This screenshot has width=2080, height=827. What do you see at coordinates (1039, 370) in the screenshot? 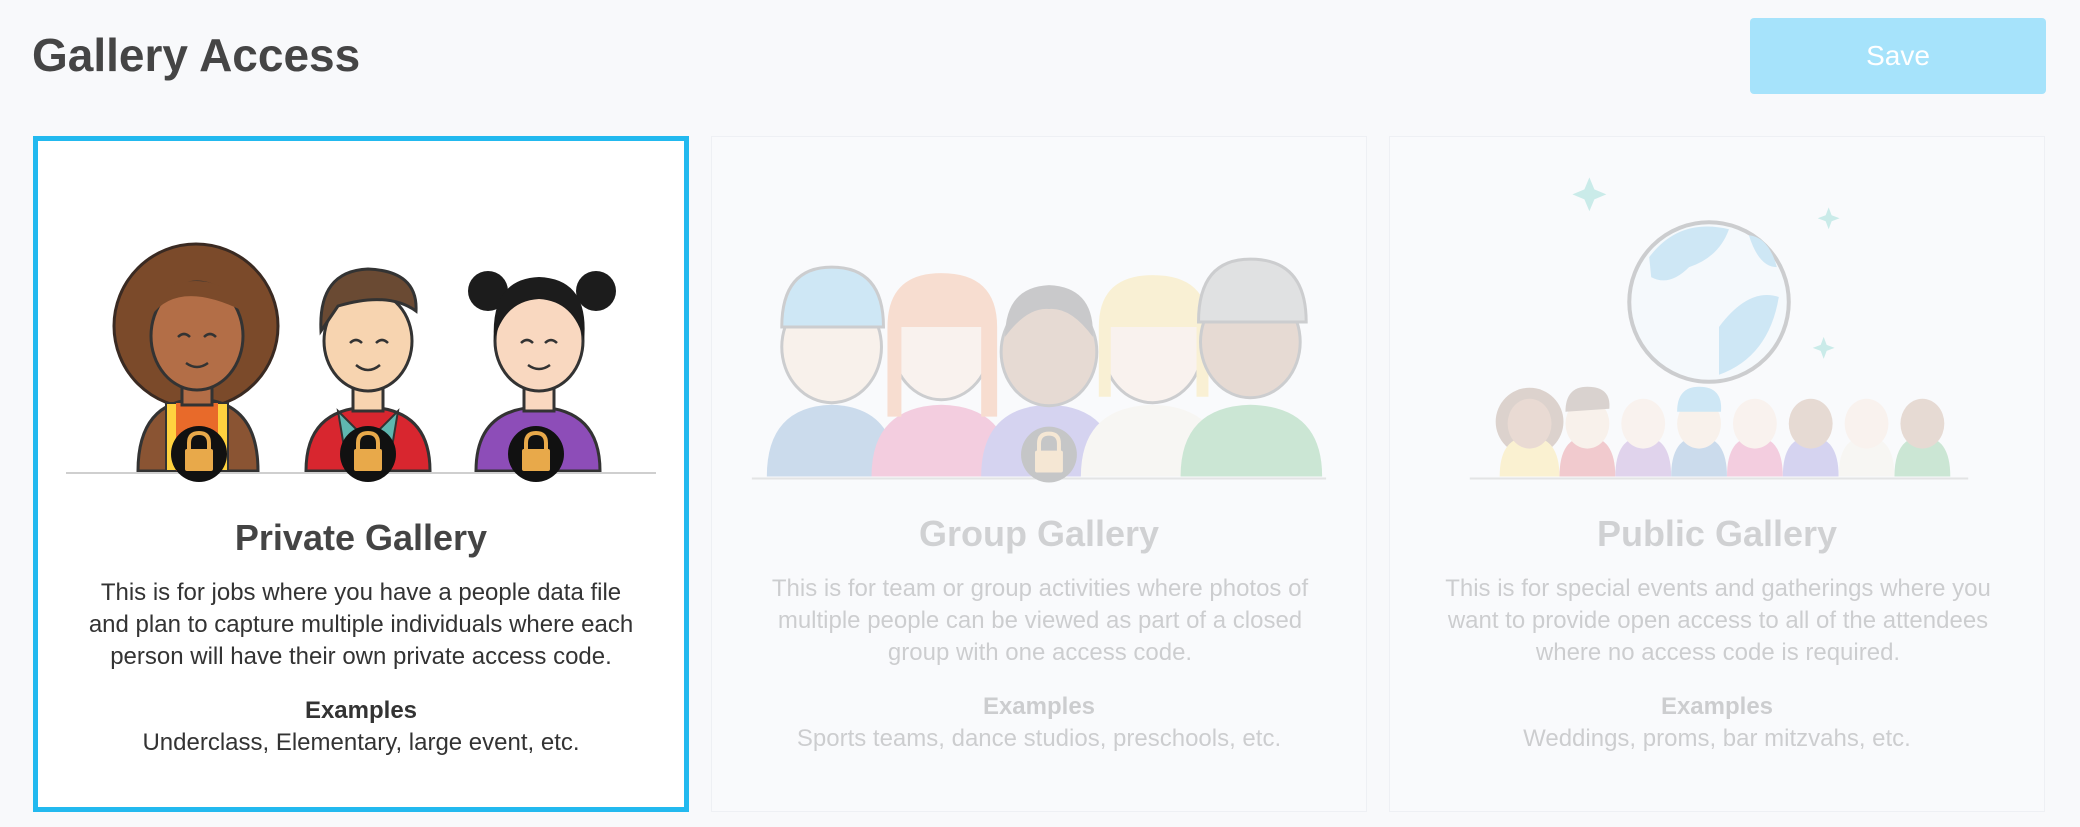
I see `group-people-illustration` at bounding box center [1039, 370].